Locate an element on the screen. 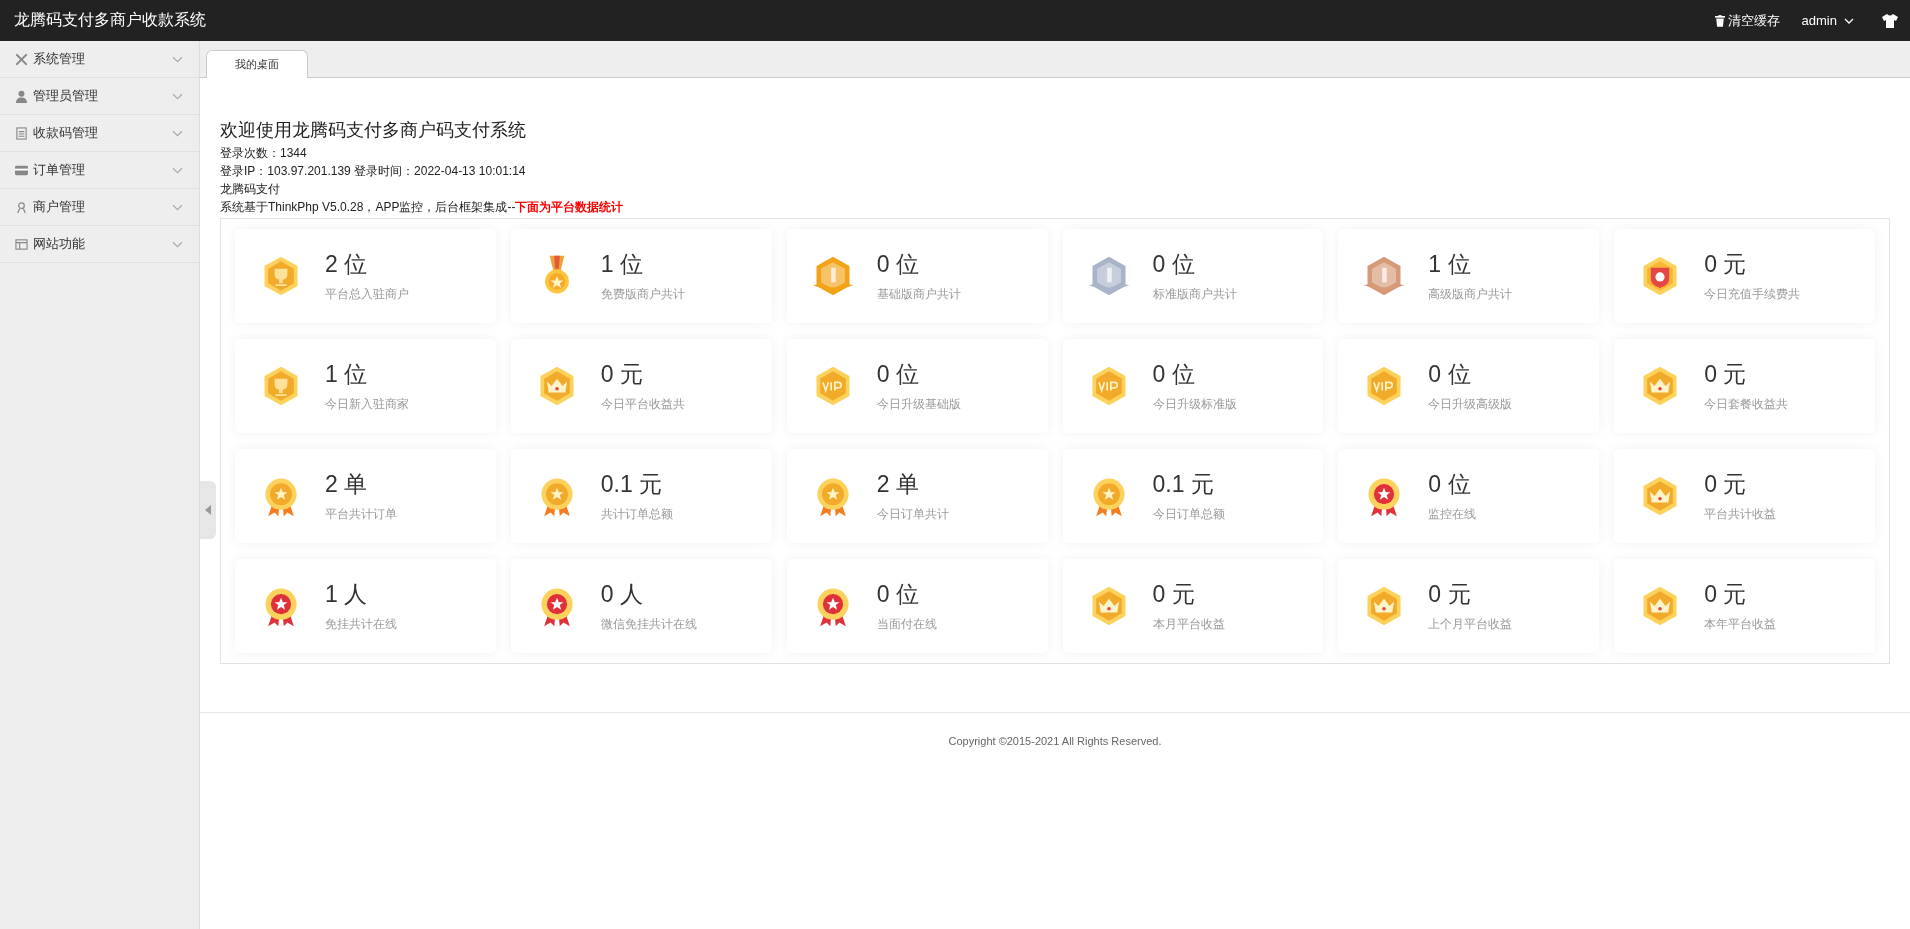  stat-value: 0 人 is located at coordinates (622, 594).